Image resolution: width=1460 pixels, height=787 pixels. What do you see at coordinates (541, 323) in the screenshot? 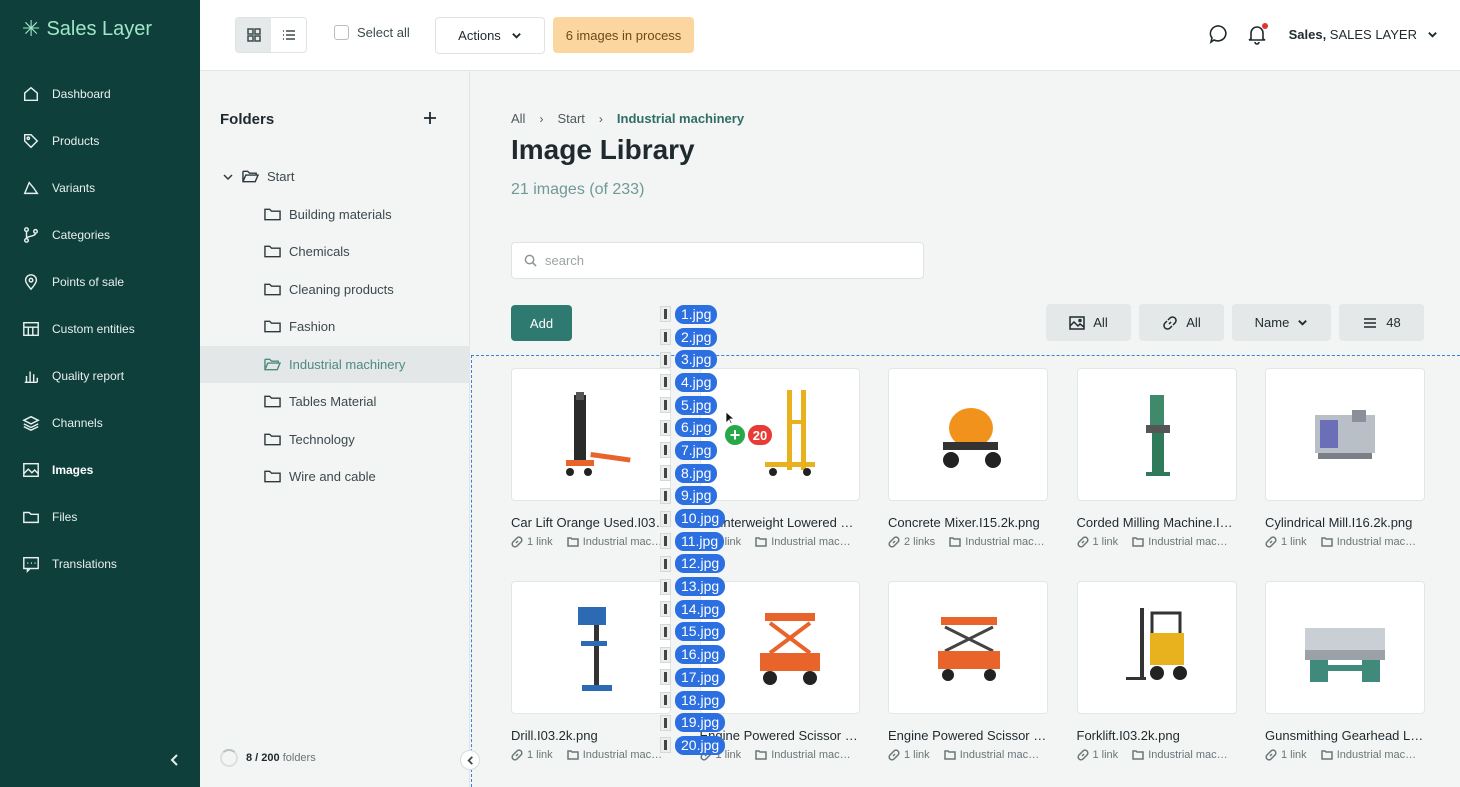
I see `add-button: Add` at bounding box center [541, 323].